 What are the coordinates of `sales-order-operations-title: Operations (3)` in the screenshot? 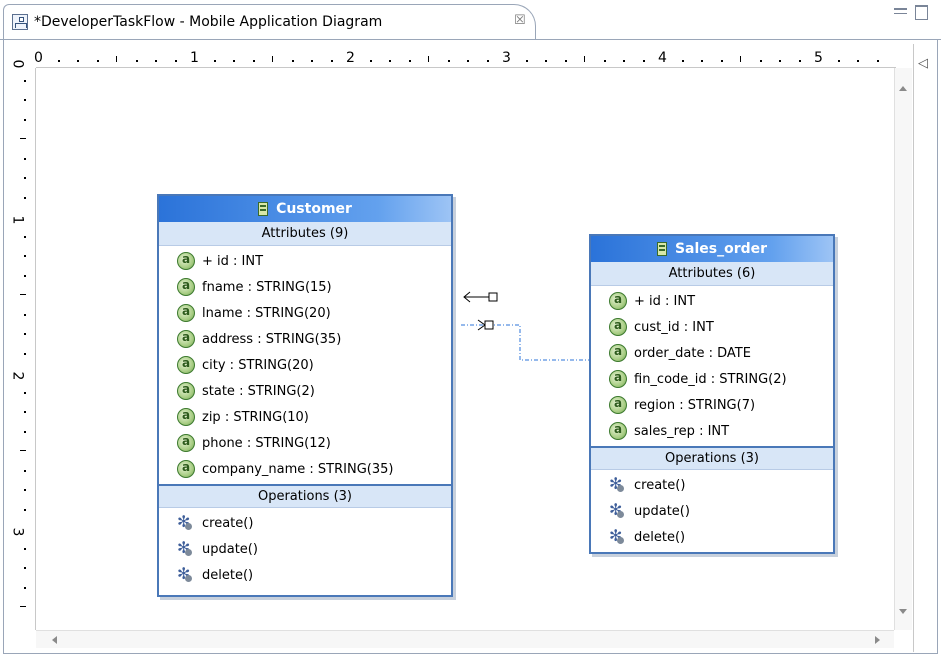 It's located at (712, 458).